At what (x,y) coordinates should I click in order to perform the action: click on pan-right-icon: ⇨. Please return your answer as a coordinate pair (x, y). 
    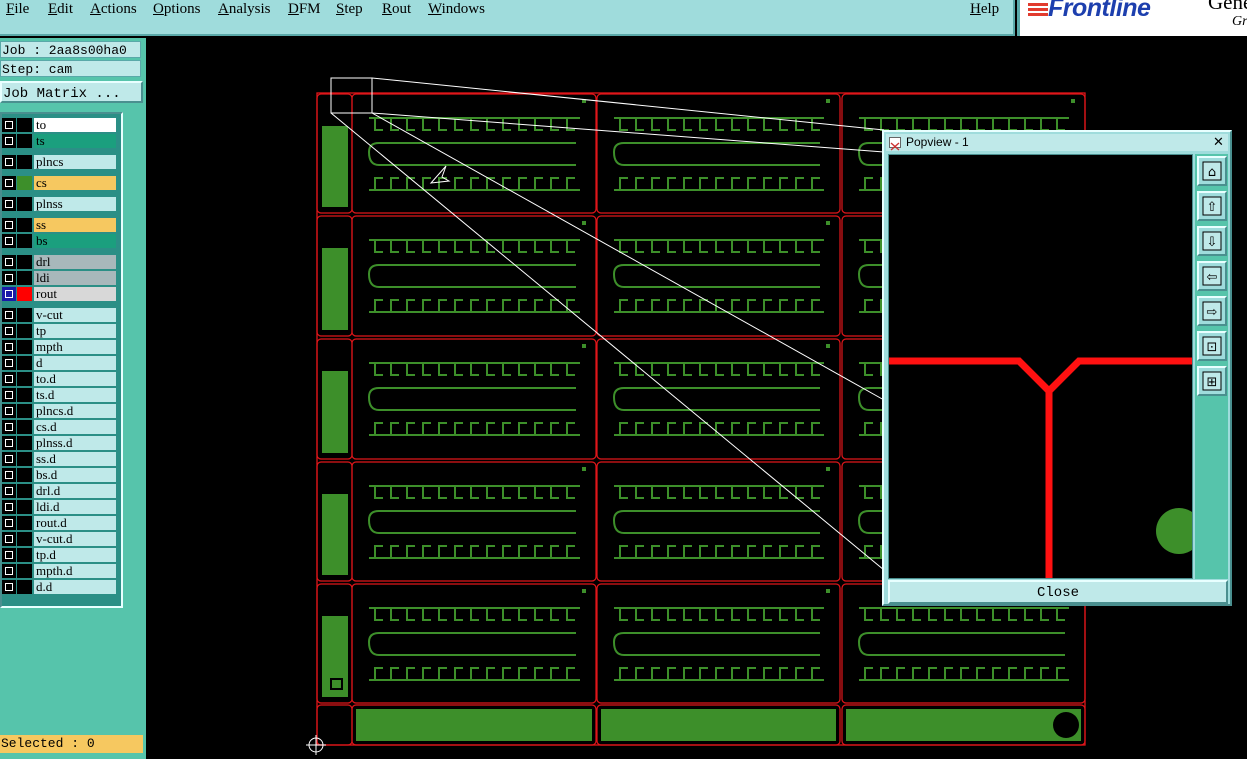
    Looking at the image, I should click on (1212, 311).